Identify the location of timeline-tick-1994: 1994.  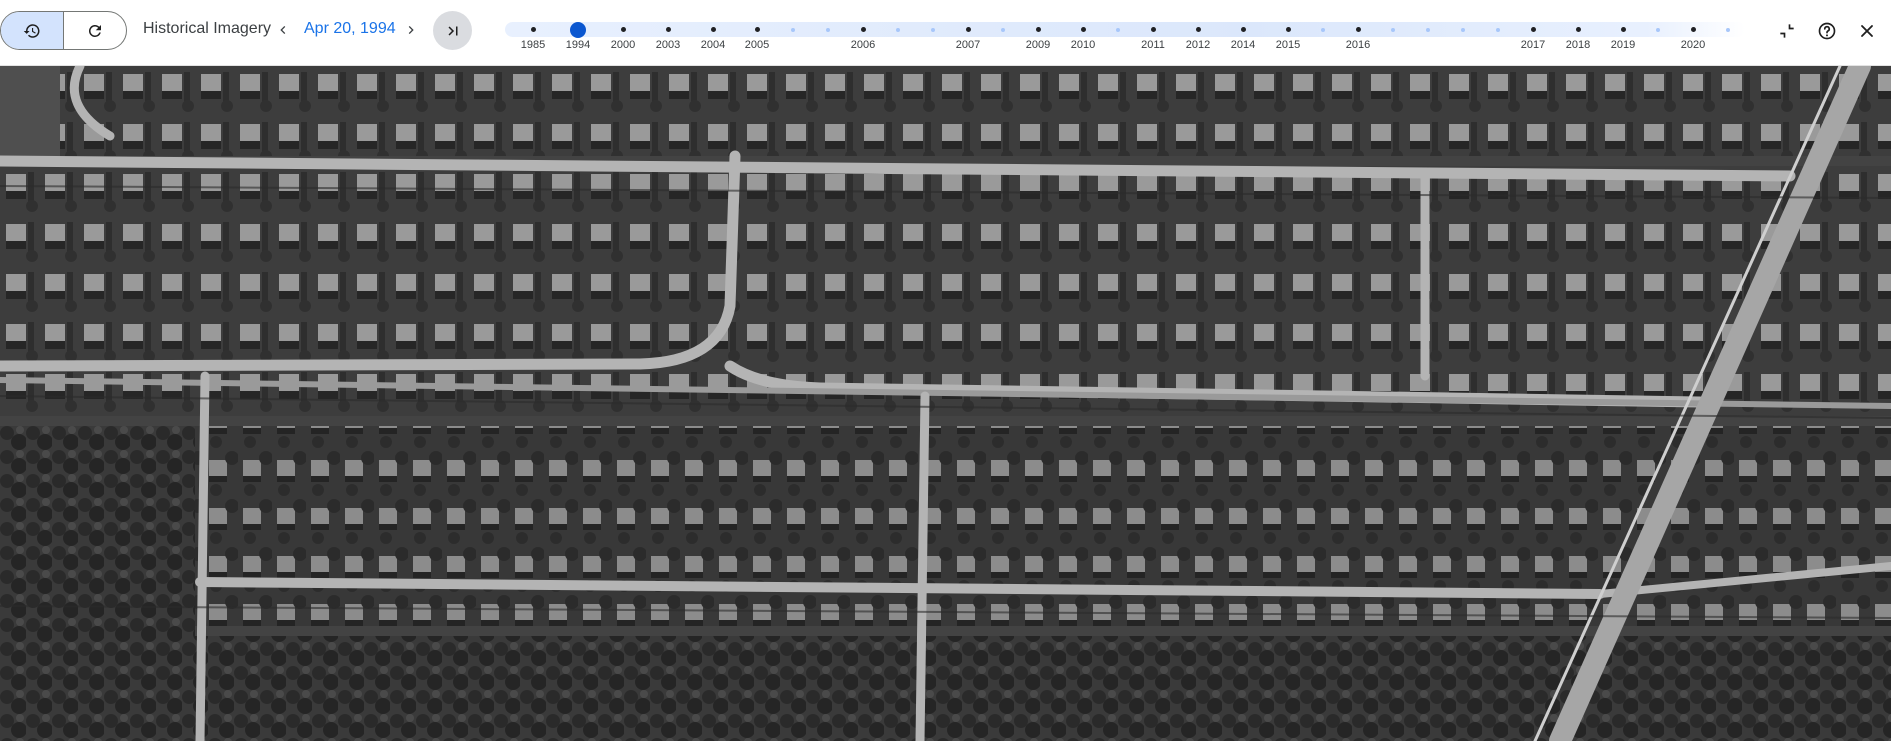
(578, 36).